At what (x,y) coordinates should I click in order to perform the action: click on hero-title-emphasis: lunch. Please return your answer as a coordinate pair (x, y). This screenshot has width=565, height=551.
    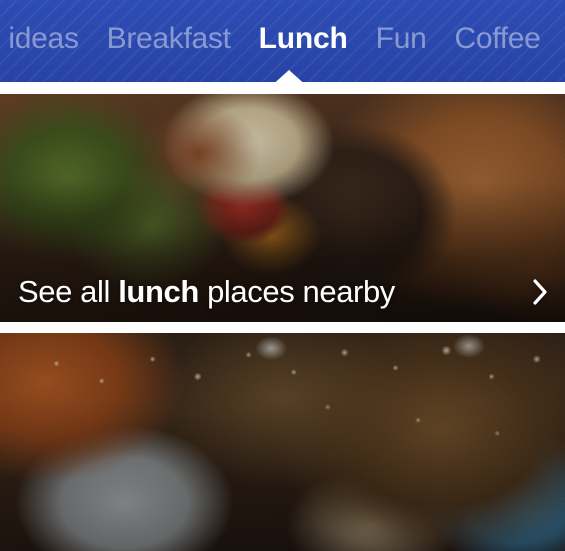
    Looking at the image, I should click on (158, 291).